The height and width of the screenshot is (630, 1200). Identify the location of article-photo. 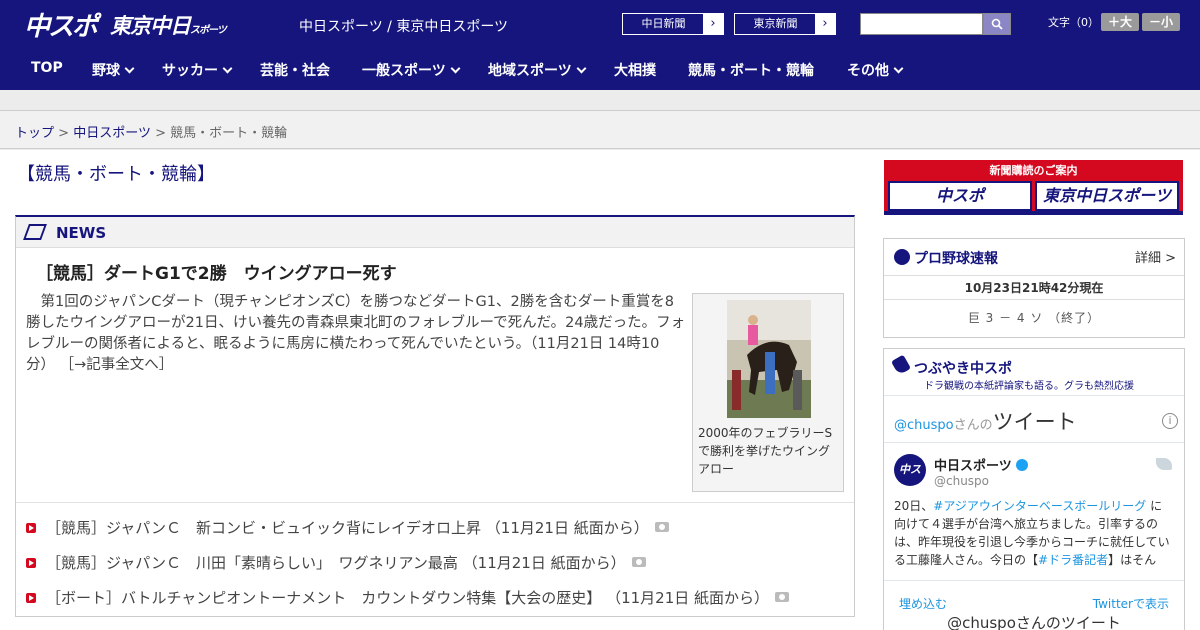
(769, 359).